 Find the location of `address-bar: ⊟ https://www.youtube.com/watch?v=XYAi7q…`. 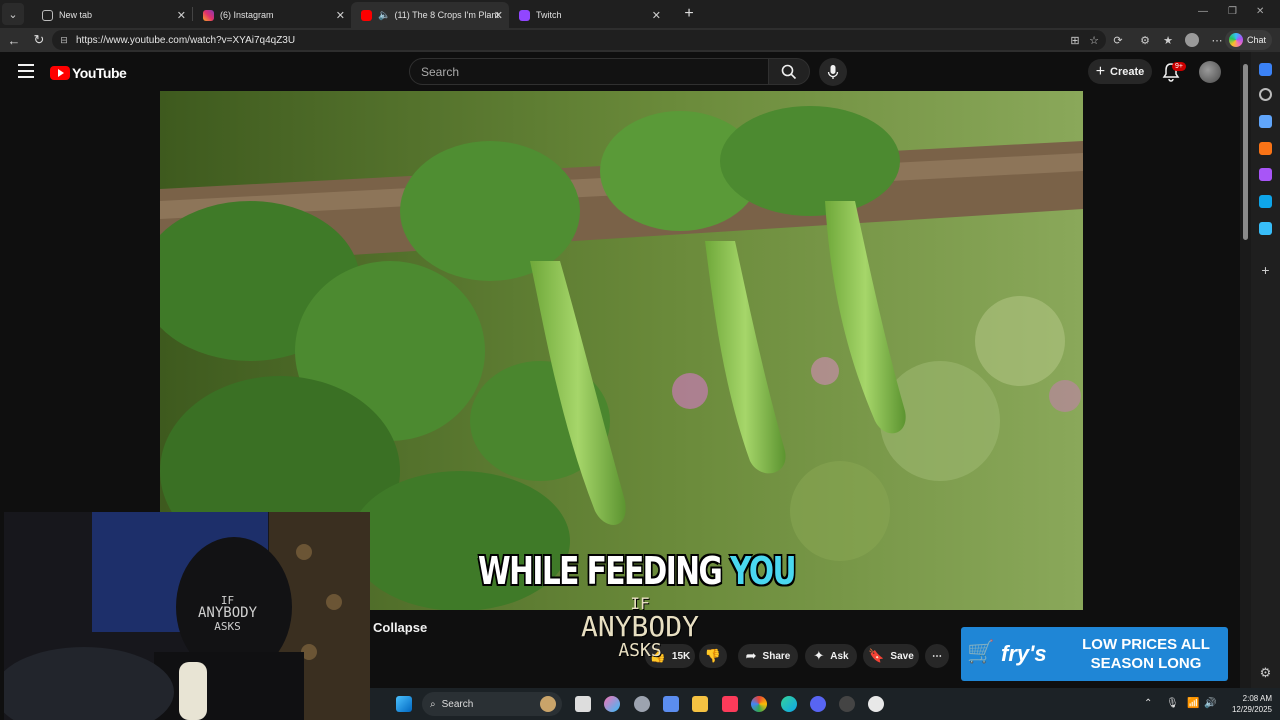

address-bar: ⊟ https://www.youtube.com/watch?v=XYAi7q… is located at coordinates (579, 40).